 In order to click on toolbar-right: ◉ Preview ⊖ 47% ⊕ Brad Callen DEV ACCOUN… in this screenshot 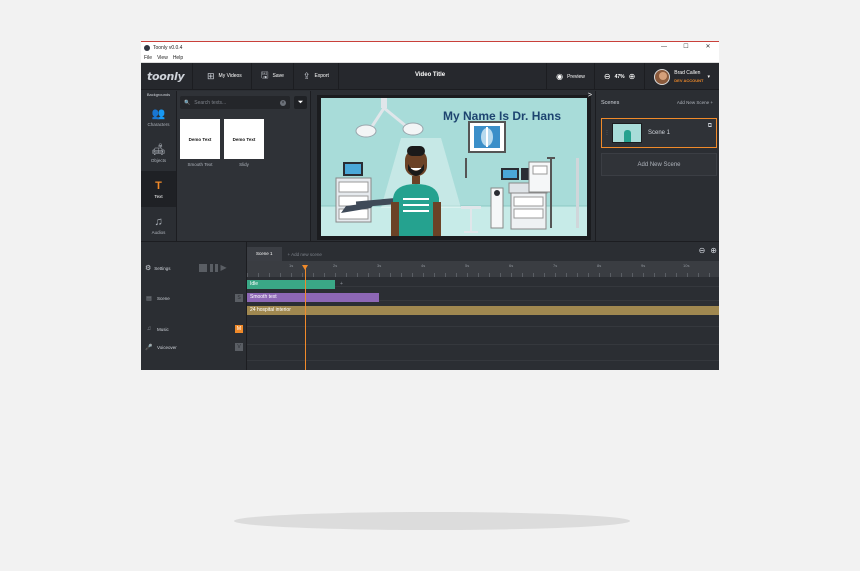, I will do `click(632, 76)`.